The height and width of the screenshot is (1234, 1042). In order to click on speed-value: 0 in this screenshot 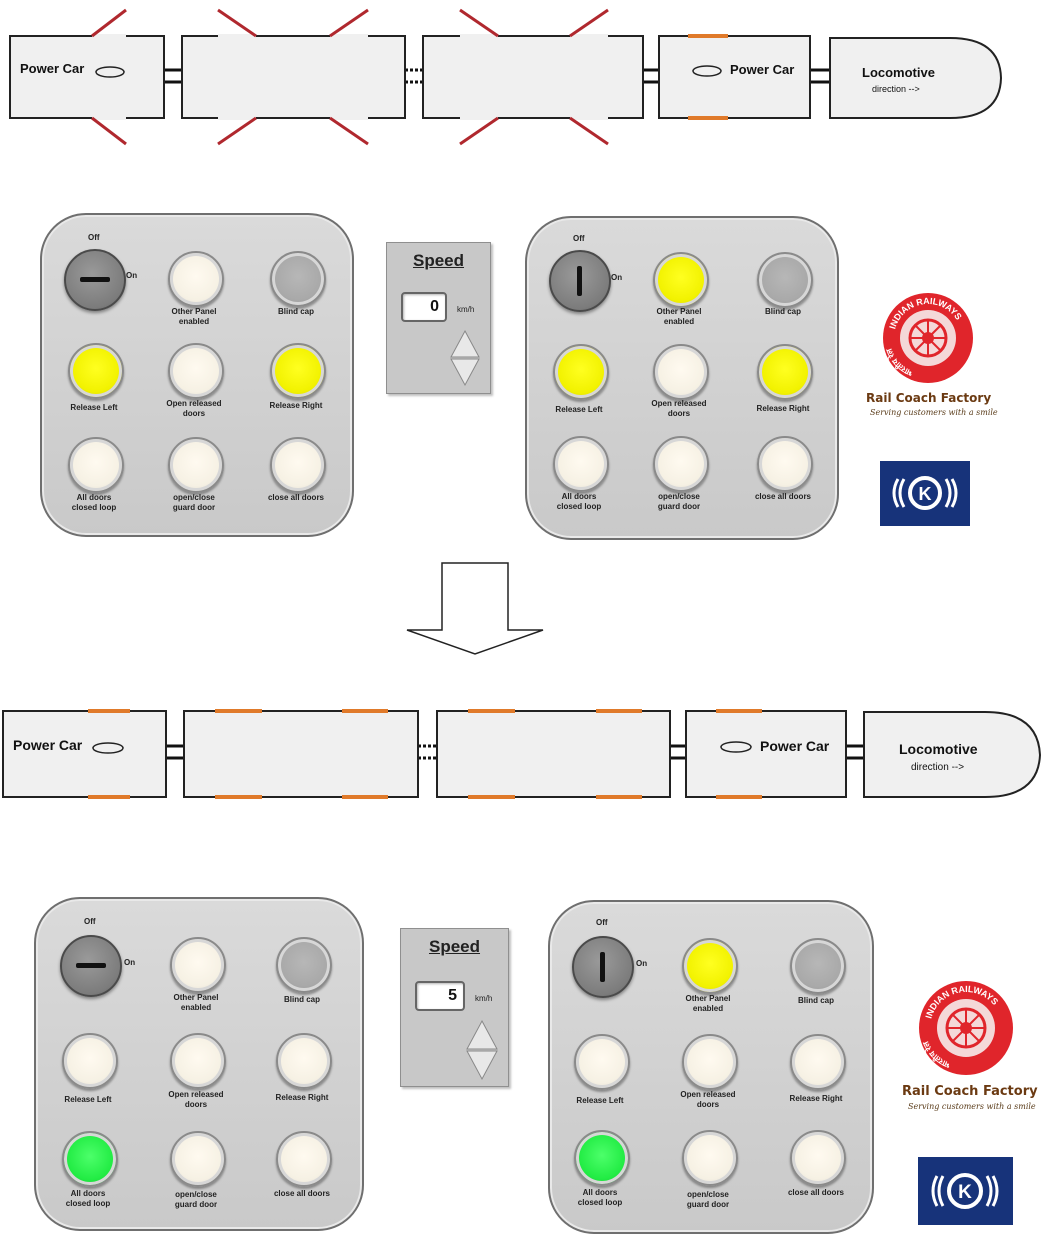, I will do `click(424, 307)`.